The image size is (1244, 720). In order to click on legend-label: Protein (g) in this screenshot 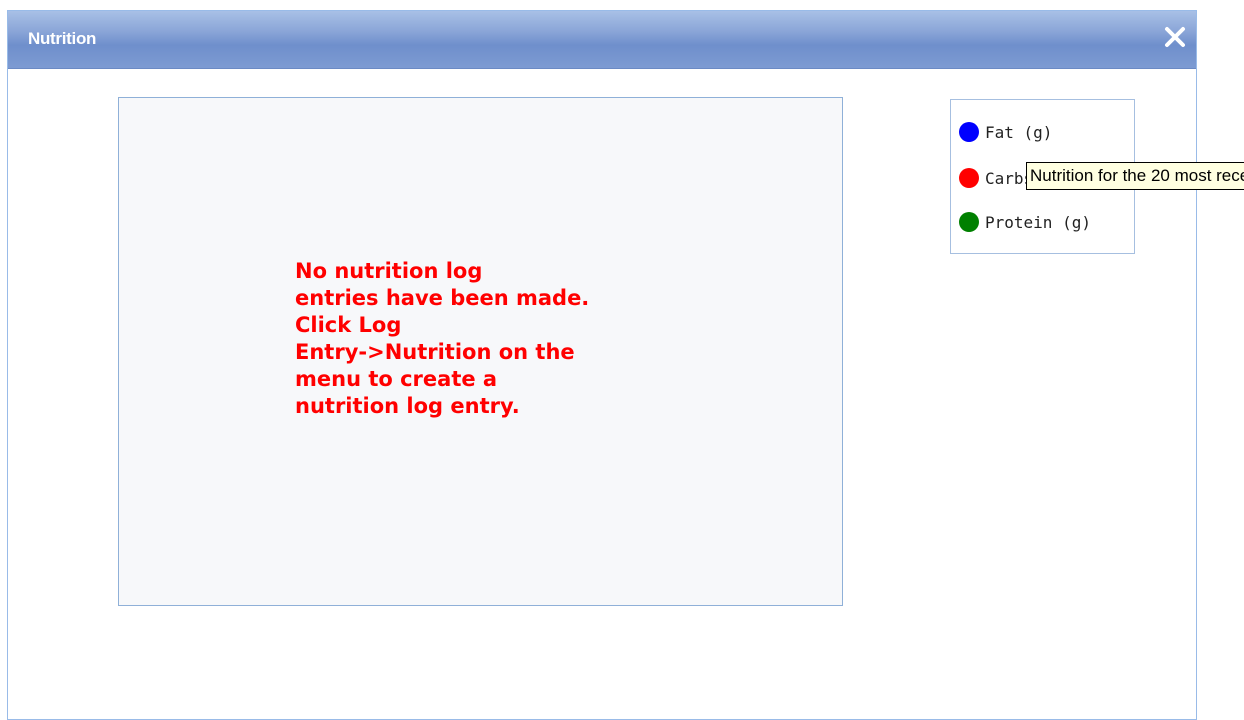, I will do `click(1038, 222)`.